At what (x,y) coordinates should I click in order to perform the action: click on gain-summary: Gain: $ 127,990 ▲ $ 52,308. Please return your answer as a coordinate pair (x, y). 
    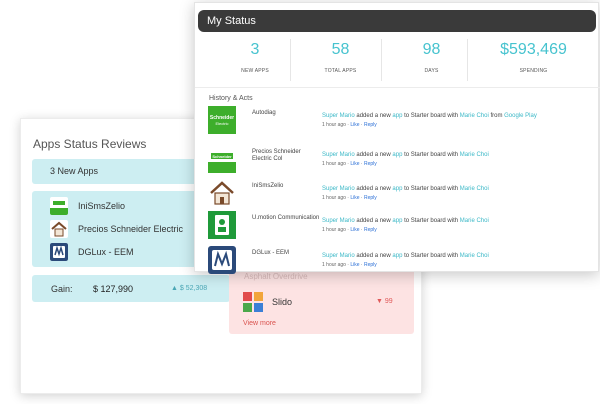
    Looking at the image, I should click on (131, 288).